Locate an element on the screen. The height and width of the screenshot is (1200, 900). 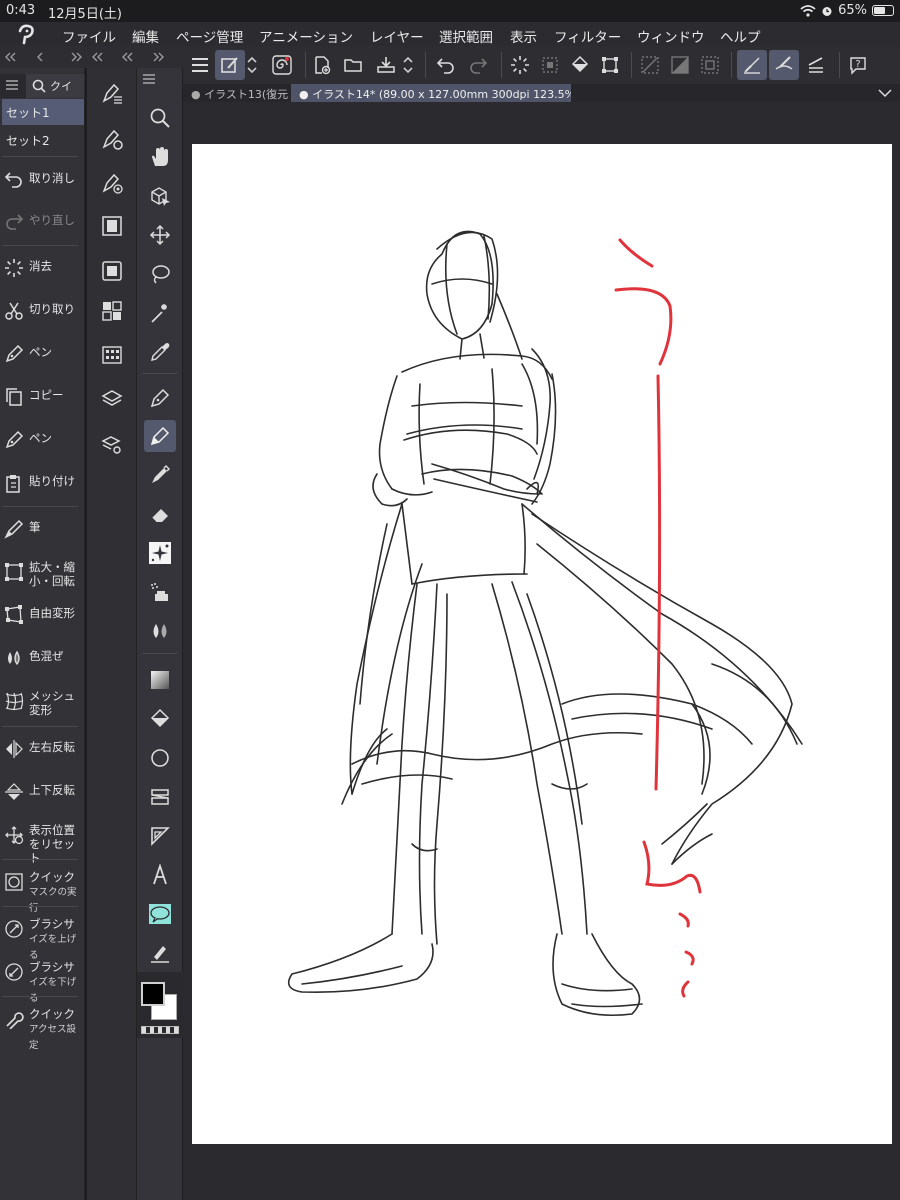
selection-border-button is located at coordinates (710, 65).